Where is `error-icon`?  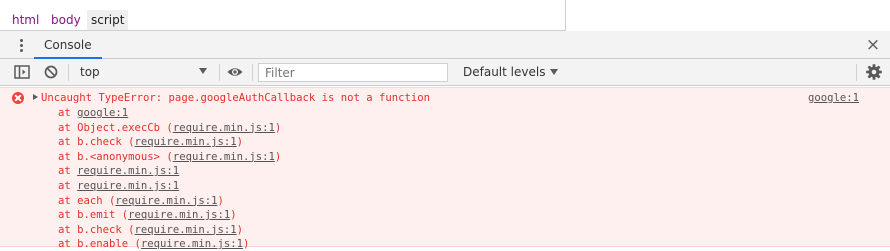
error-icon is located at coordinates (18, 98).